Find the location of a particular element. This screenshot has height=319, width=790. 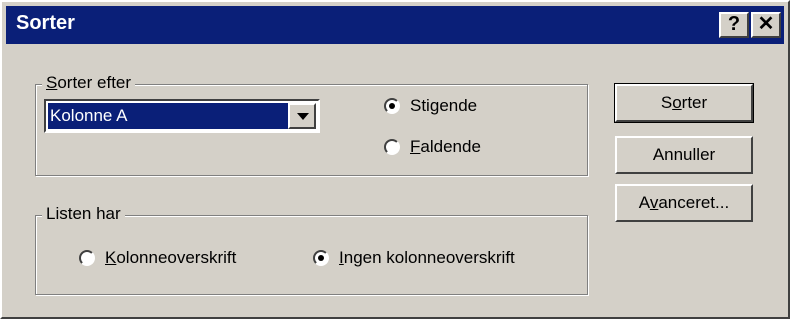

descending-radio: Faldende is located at coordinates (432, 147).